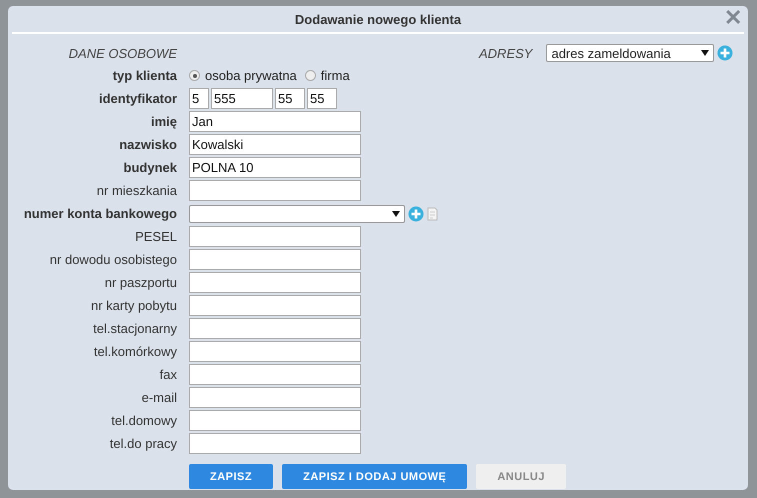  I want to click on section-heading: DANE OSOBOWE, so click(123, 53).